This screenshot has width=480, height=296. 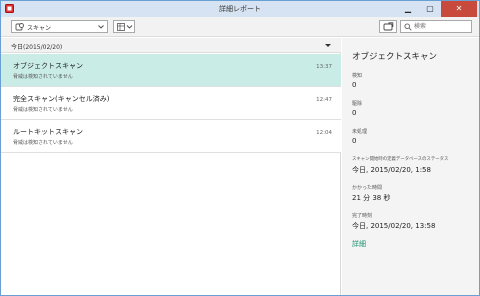 What do you see at coordinates (367, 188) in the screenshot?
I see `duration-label: かかった時間` at bounding box center [367, 188].